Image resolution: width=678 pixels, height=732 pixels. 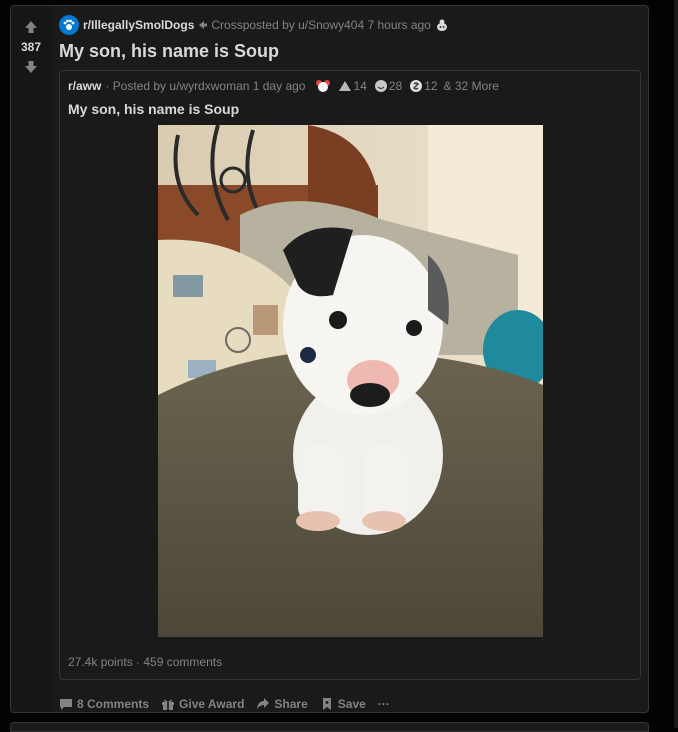 What do you see at coordinates (212, 704) in the screenshot?
I see `give-award-label: Give Award` at bounding box center [212, 704].